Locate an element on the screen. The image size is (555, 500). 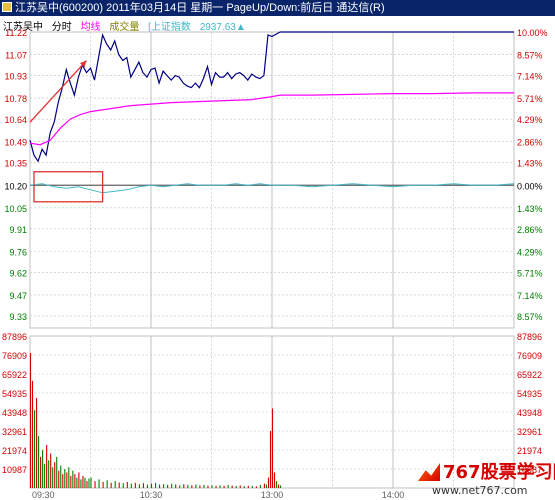
price-tick-label: 9.47 is located at coordinates (18, 296).